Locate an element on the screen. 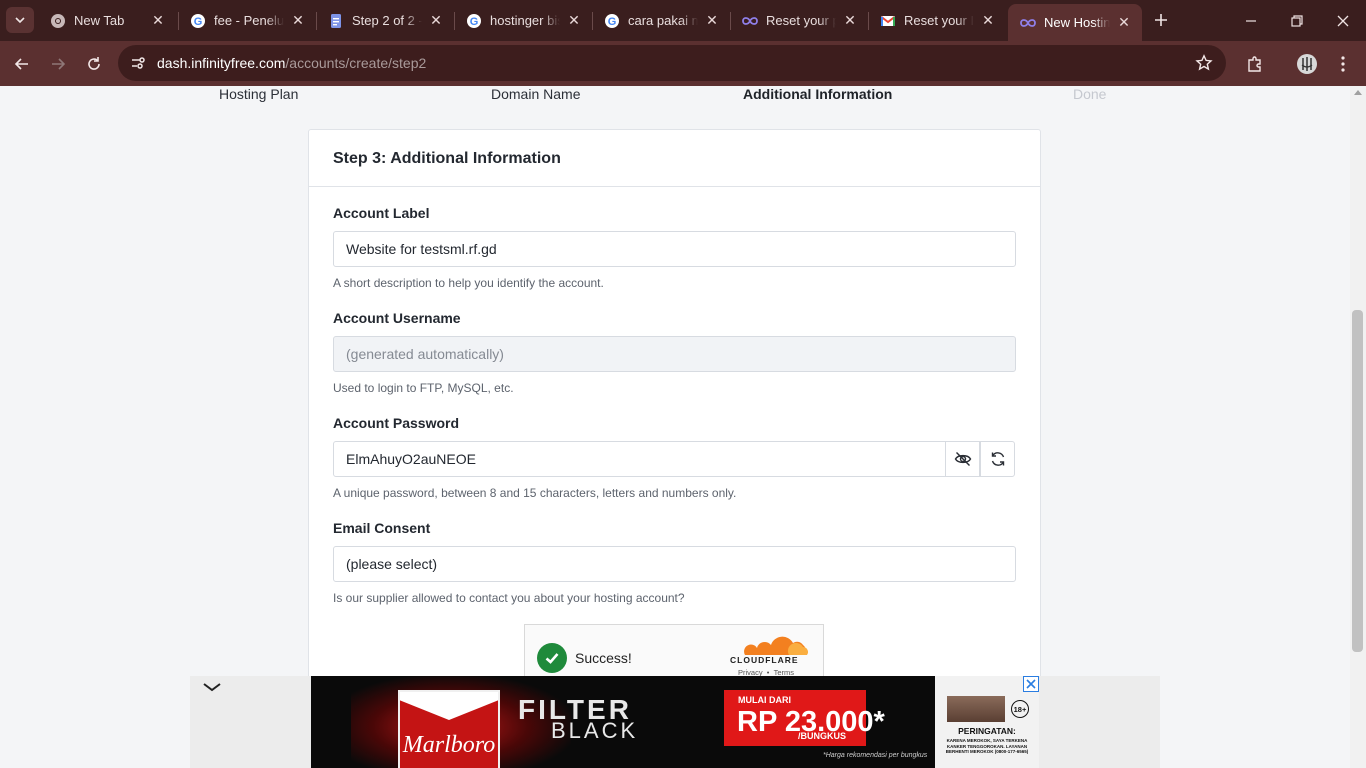 The image size is (1366, 768). tab-title: Reset your In is located at coordinates (939, 20).